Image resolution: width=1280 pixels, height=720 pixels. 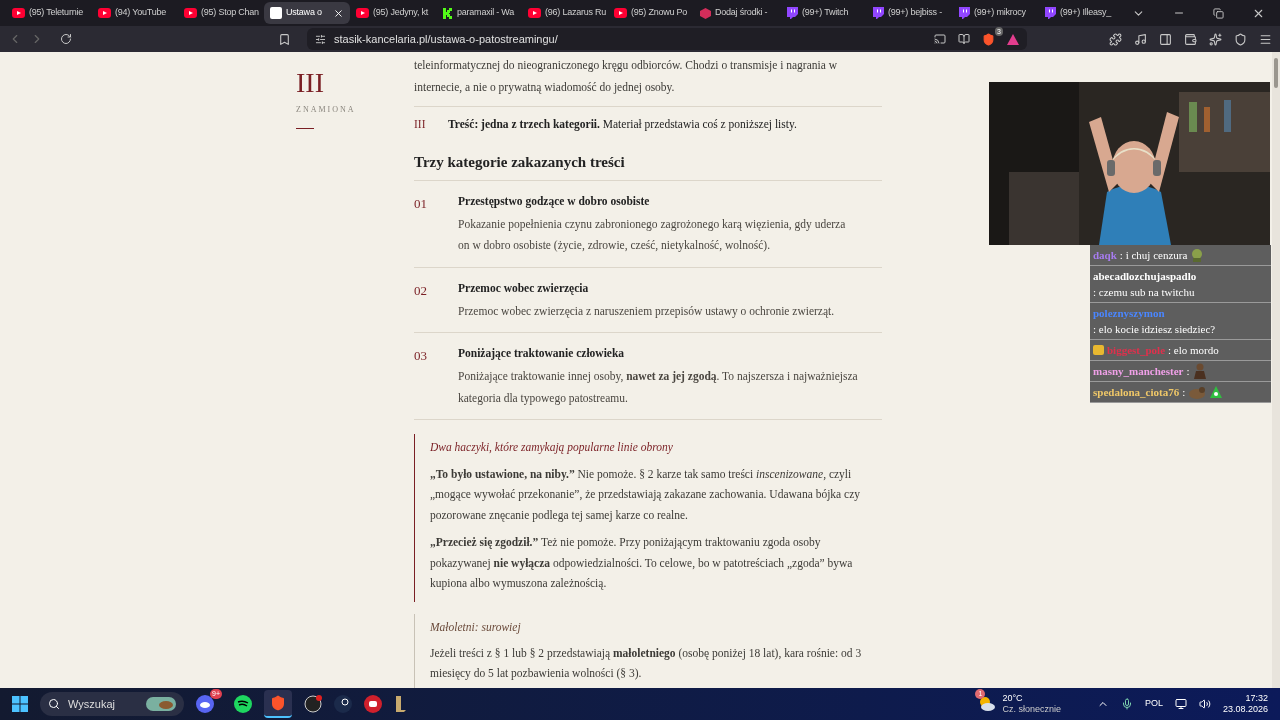 What do you see at coordinates (964, 39) in the screenshot?
I see `reader-icon` at bounding box center [964, 39].